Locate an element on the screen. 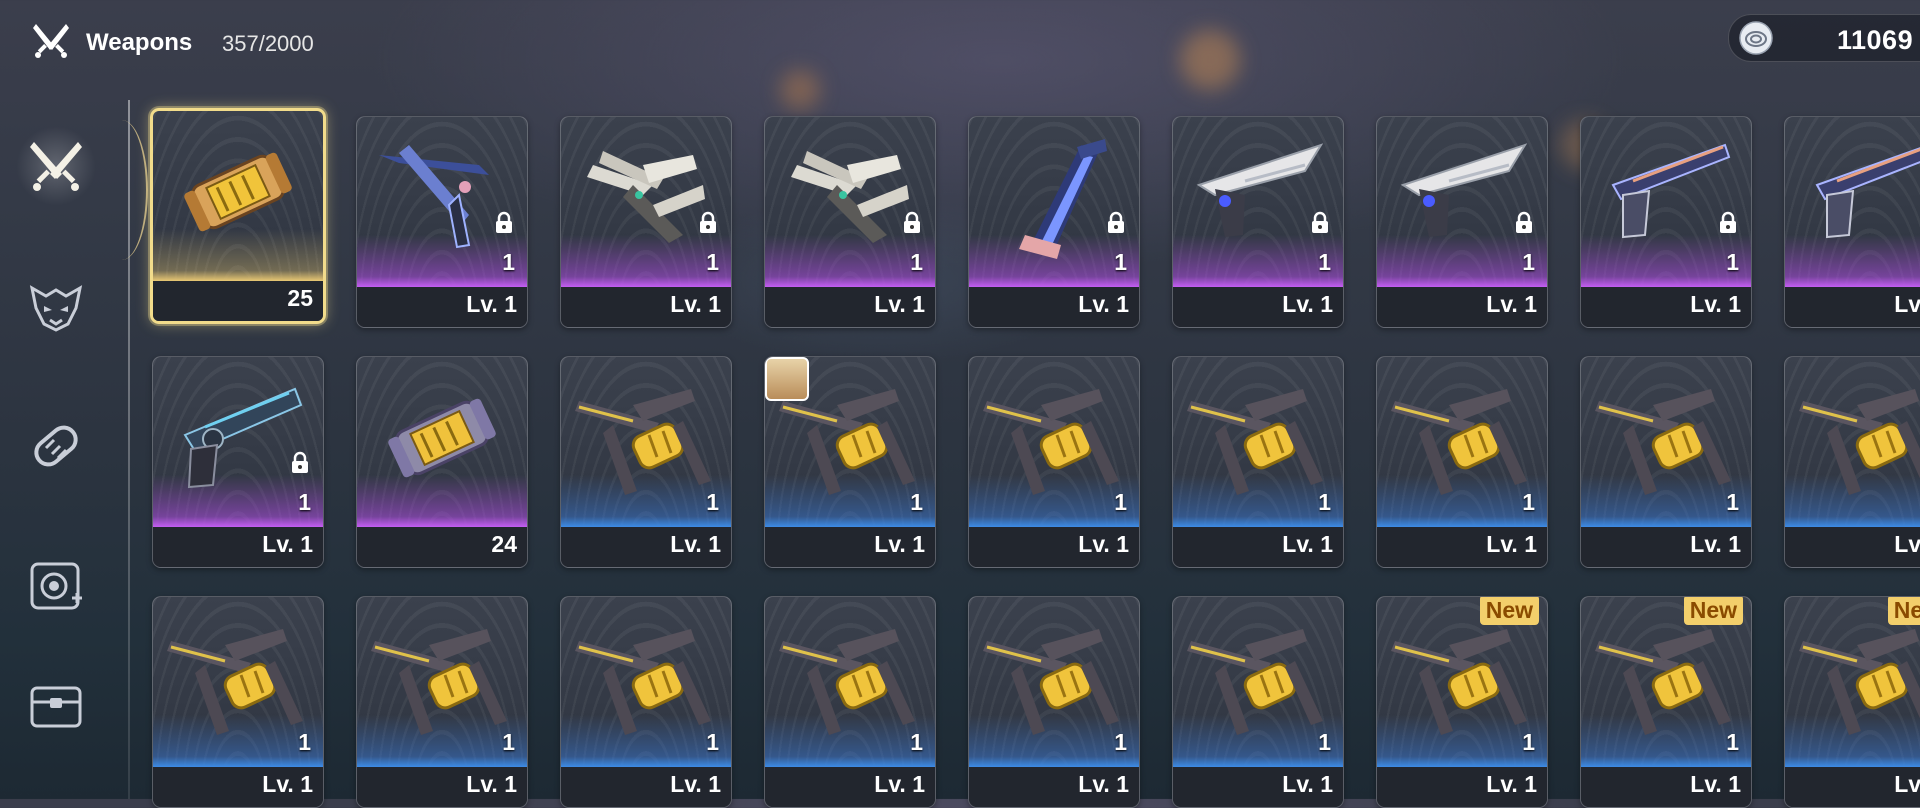 This screenshot has height=808, width=1920. sidebar-item-upgrade-materials is located at coordinates (56, 446).